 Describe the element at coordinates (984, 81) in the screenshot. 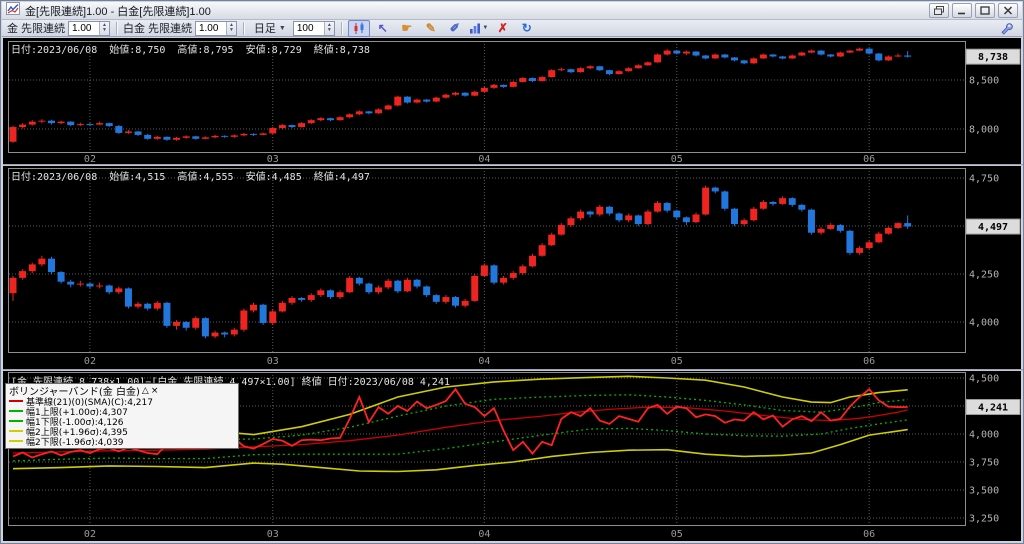

I see `y-axis-tick-label: 8,500` at that location.